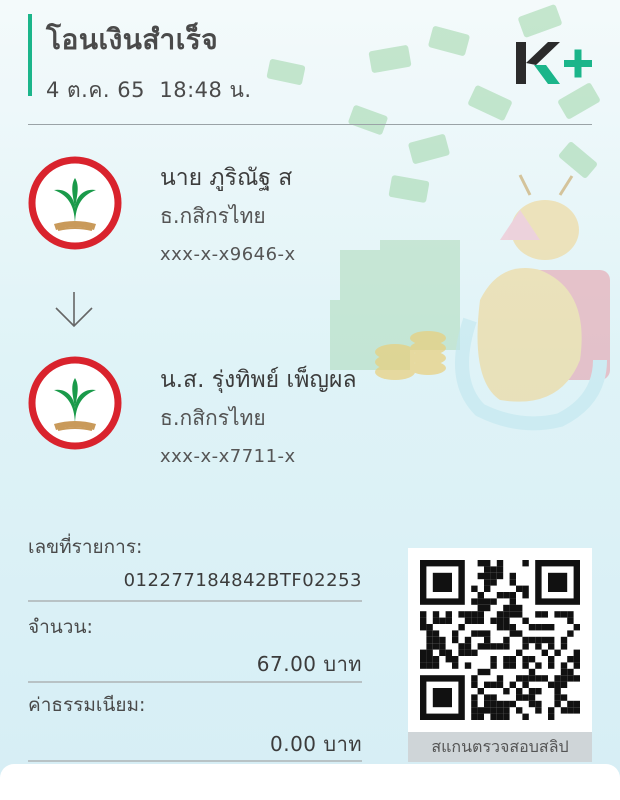 This screenshot has width=620, height=800. What do you see at coordinates (149, 90) in the screenshot?
I see `transaction-datetime: 4 ต.ค. 65 18:48 น.` at bounding box center [149, 90].